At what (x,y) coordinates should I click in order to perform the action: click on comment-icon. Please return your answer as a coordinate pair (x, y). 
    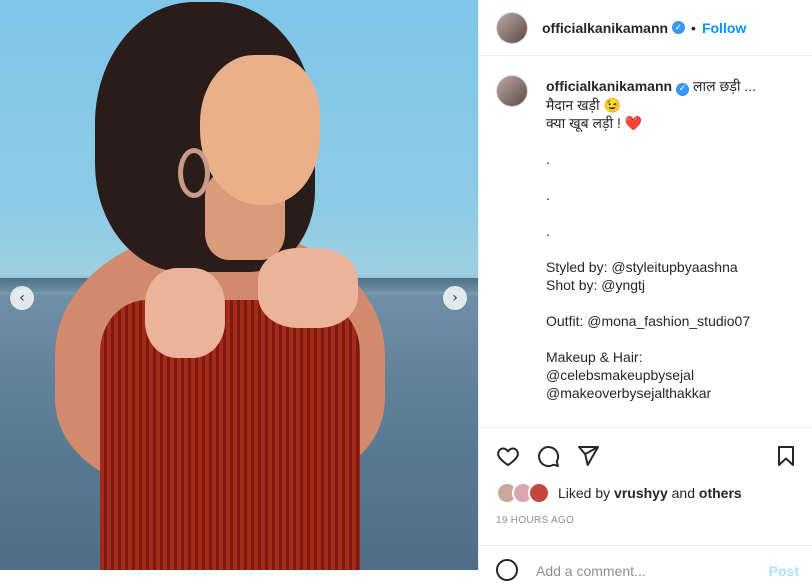
    Looking at the image, I should click on (548, 456).